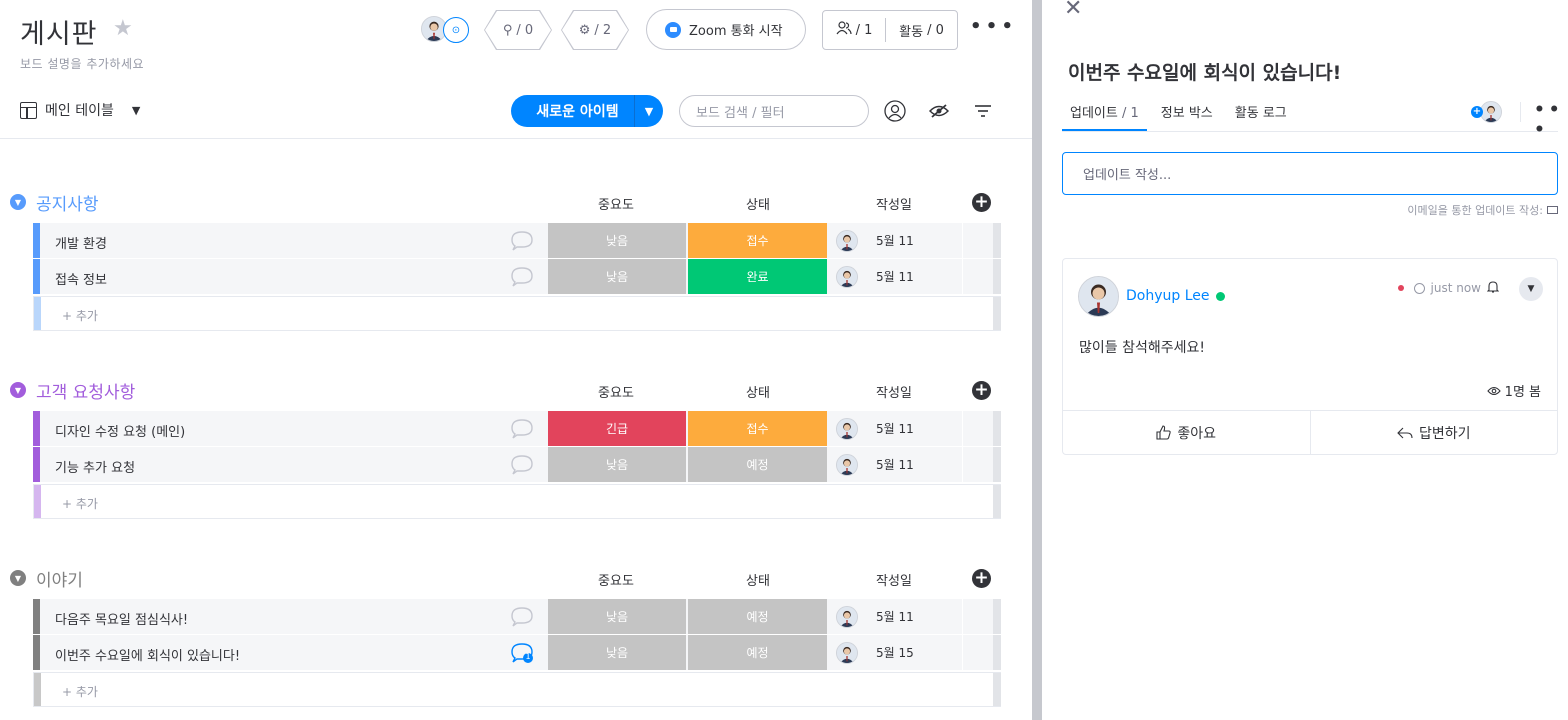  What do you see at coordinates (81, 278) in the screenshot?
I see `item-name: 접속 정보` at bounding box center [81, 278].